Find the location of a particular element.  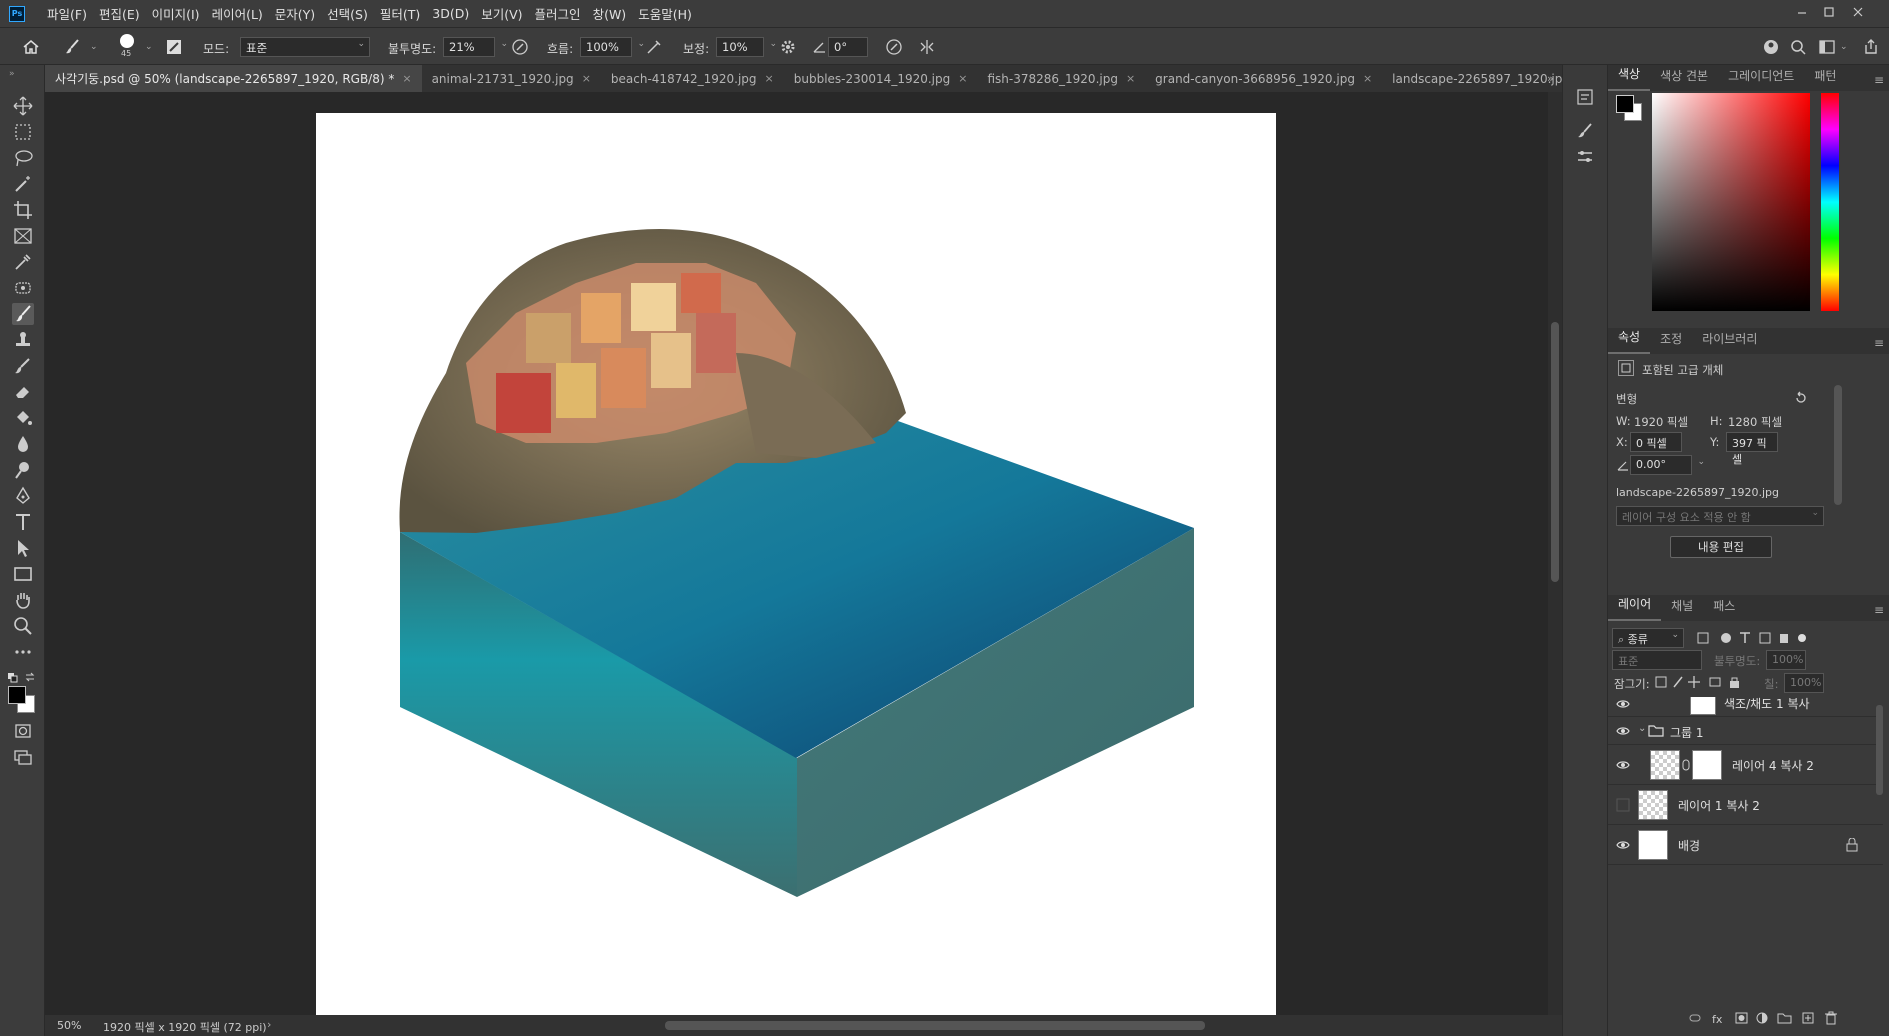

swap-colors-icon is located at coordinates (30, 677).